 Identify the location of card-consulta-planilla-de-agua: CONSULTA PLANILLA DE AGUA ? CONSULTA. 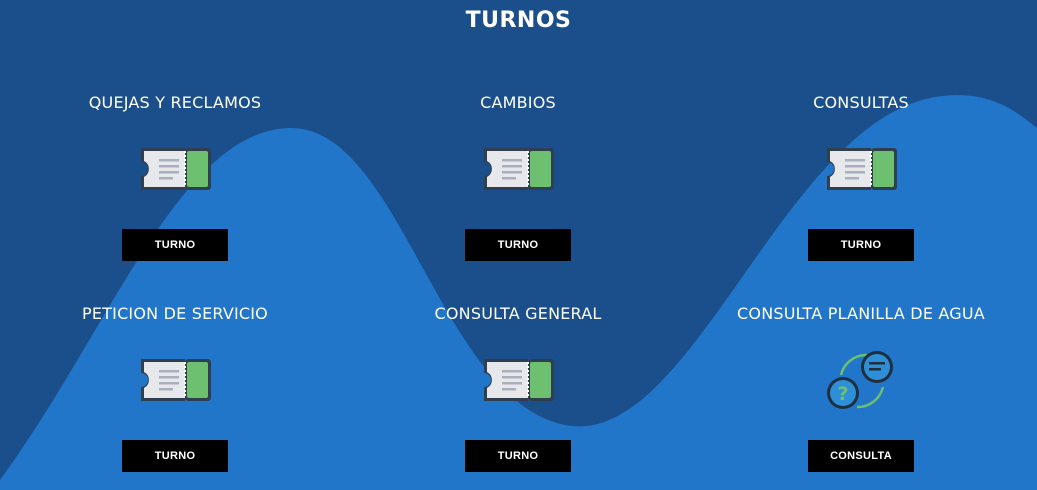
(861, 397).